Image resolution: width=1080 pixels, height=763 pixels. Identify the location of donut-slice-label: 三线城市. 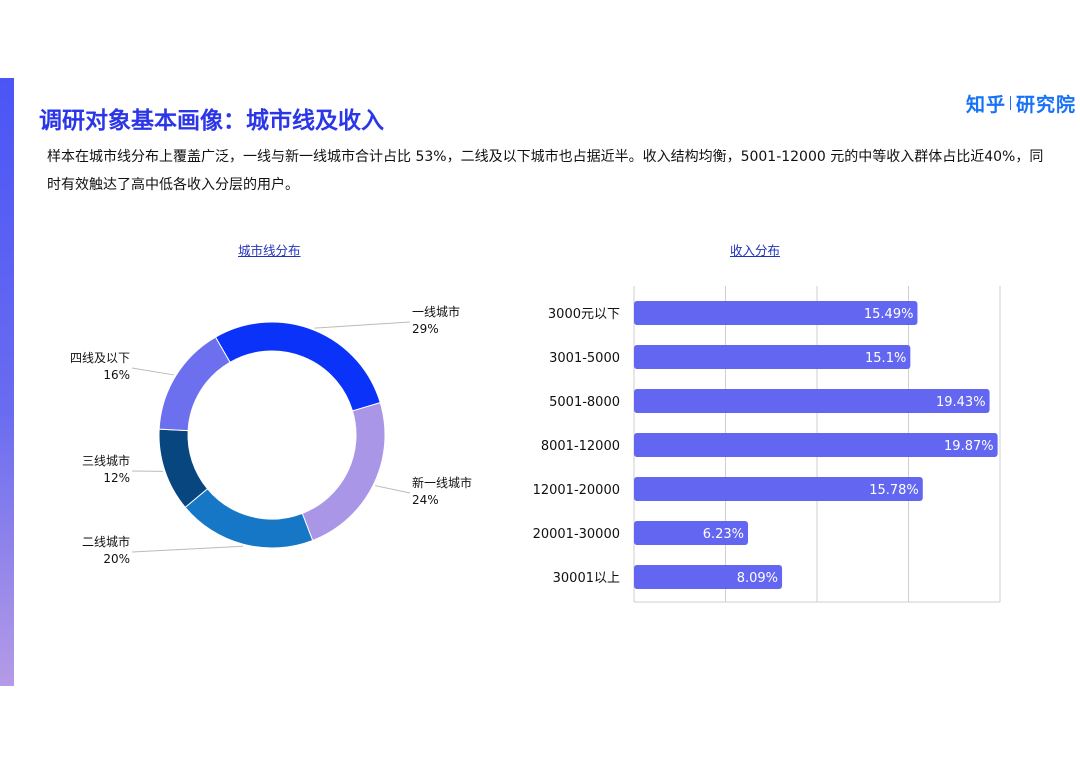
(106, 460).